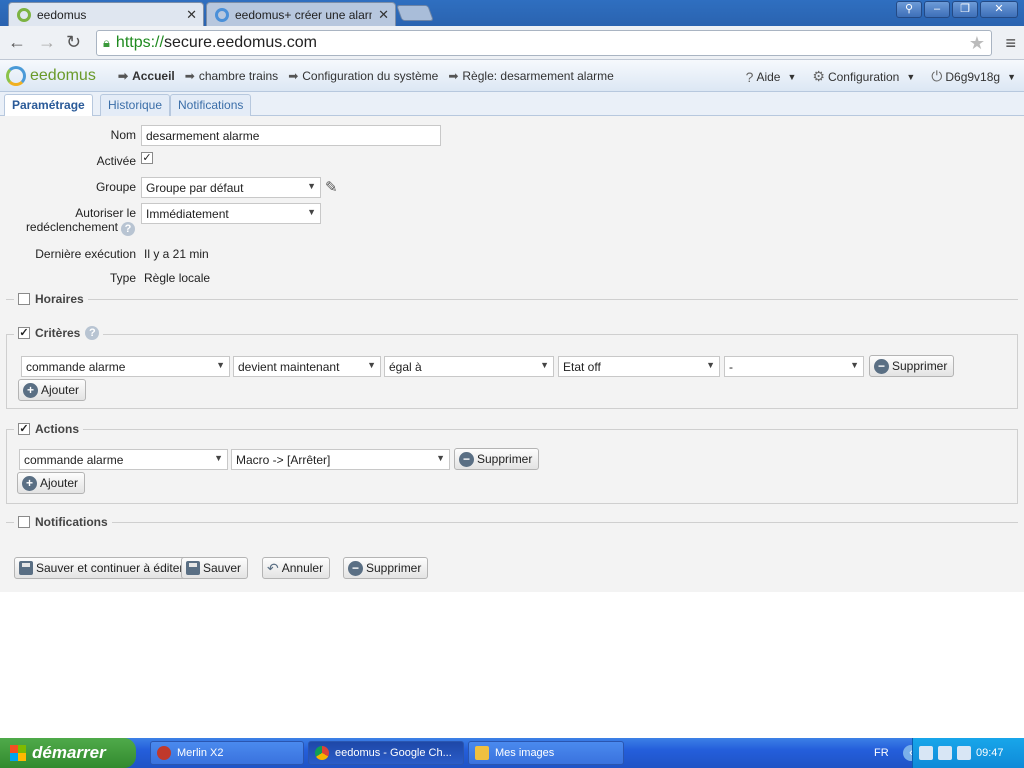 This screenshot has height=768, width=1024. Describe the element at coordinates (73, 42) in the screenshot. I see `reload-icon: ↻` at that location.